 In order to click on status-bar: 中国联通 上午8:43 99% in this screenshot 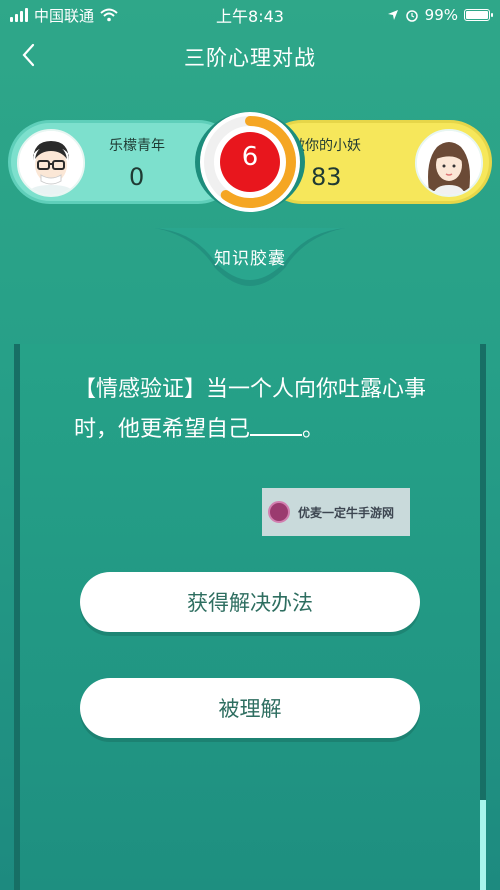, I will do `click(250, 15)`.